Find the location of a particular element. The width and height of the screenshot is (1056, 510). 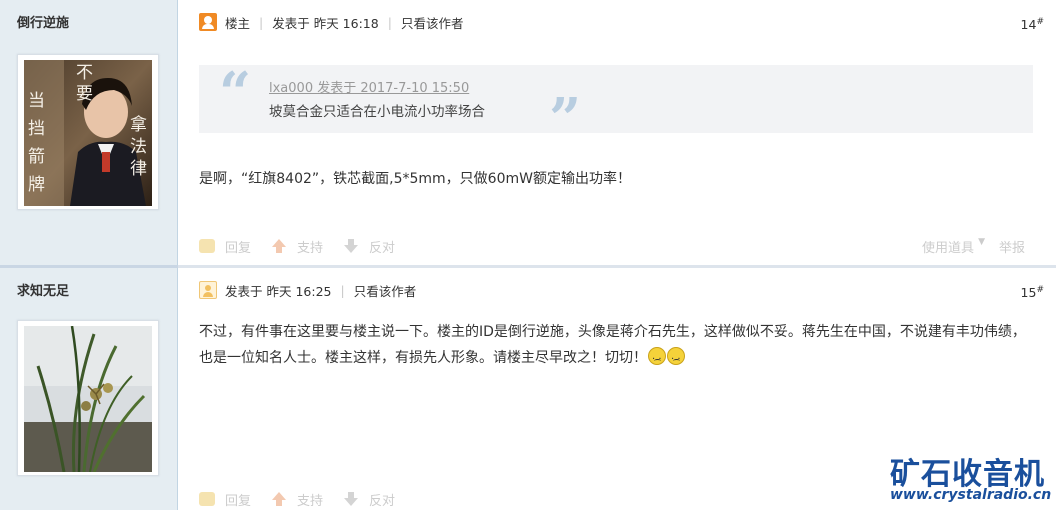

svg-text: 法 is located at coordinates (138, 147).